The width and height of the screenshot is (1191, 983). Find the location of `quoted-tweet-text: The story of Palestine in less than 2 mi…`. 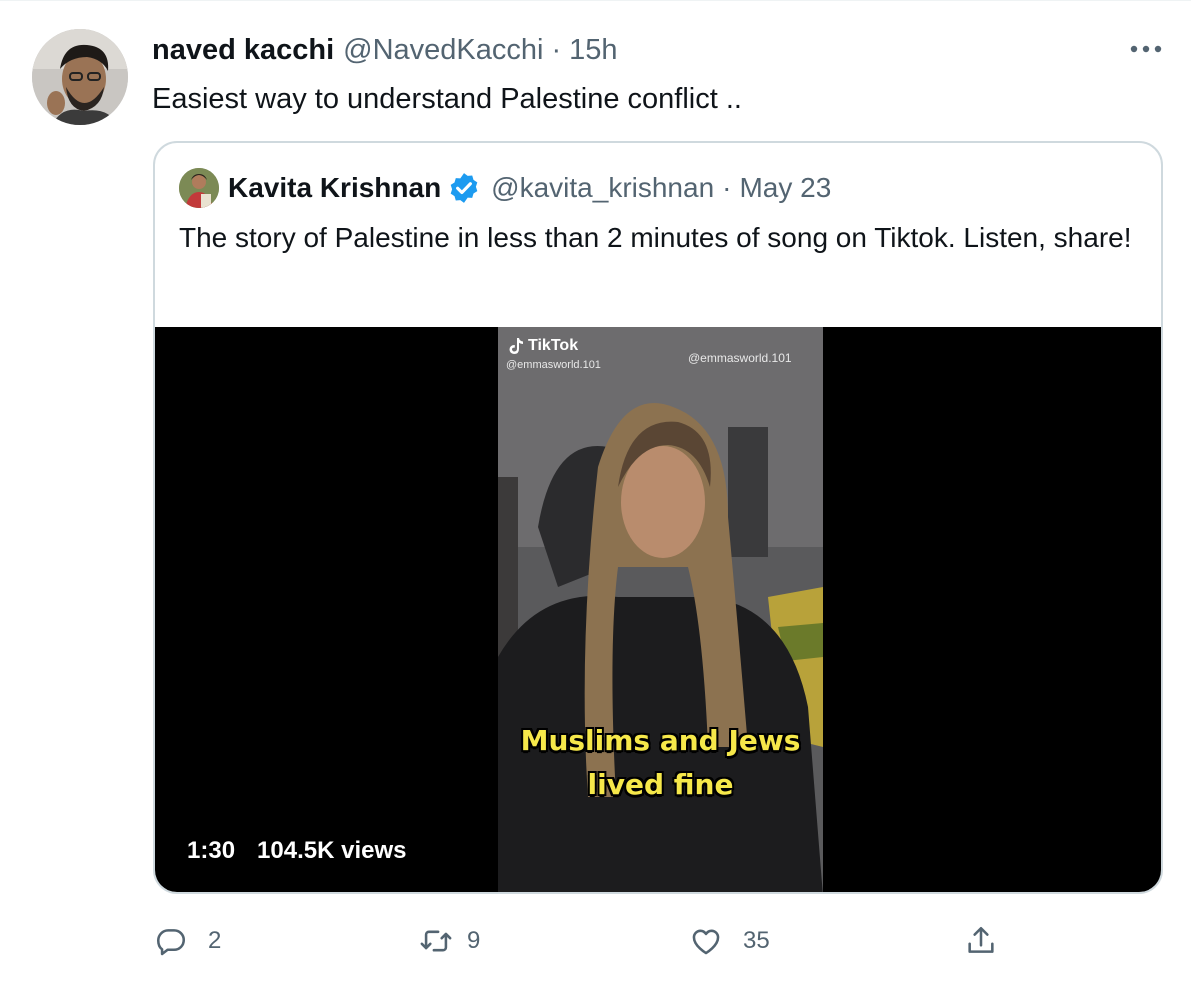

quoted-tweet-text: The story of Palestine in less than 2 mi… is located at coordinates (655, 237).